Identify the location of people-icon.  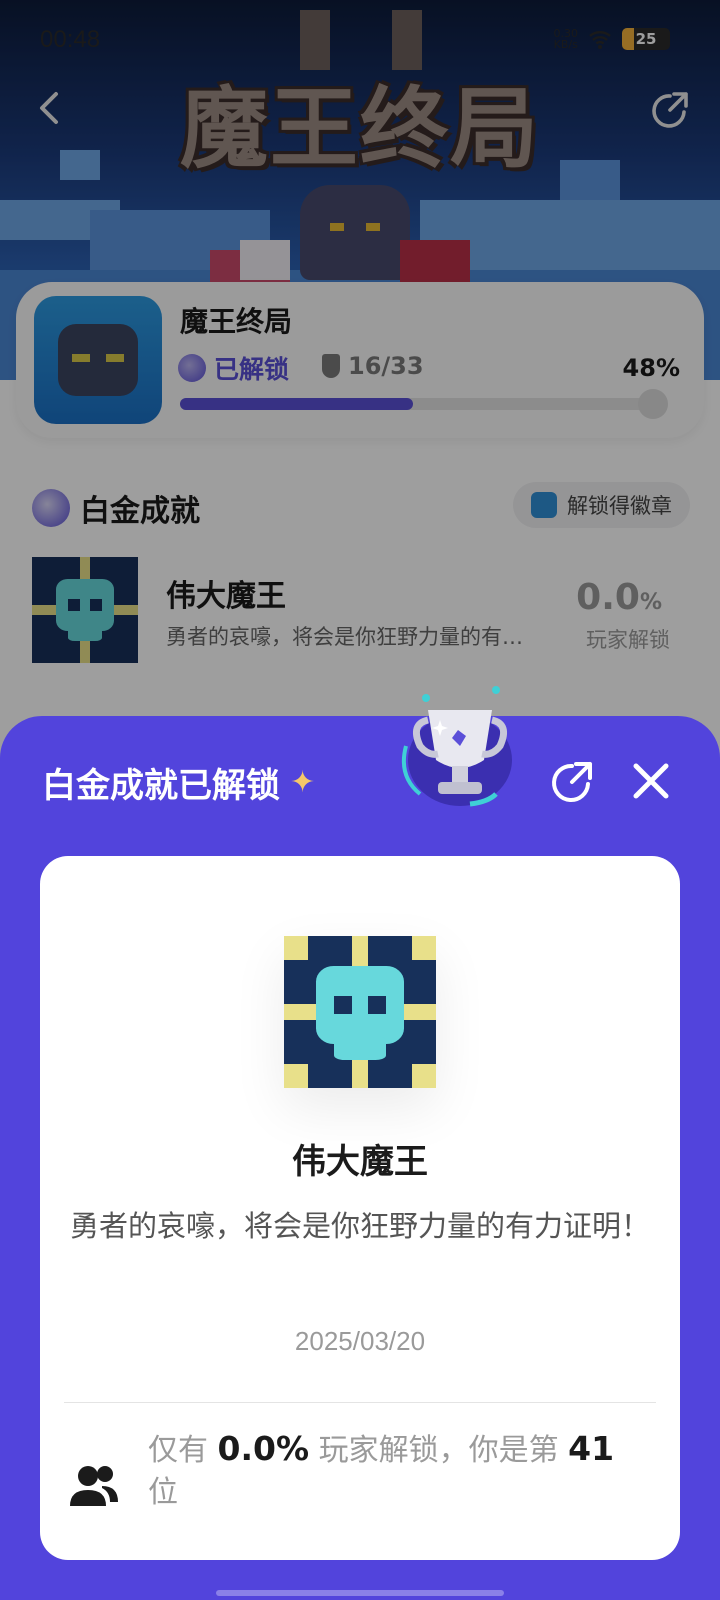
(94, 1486).